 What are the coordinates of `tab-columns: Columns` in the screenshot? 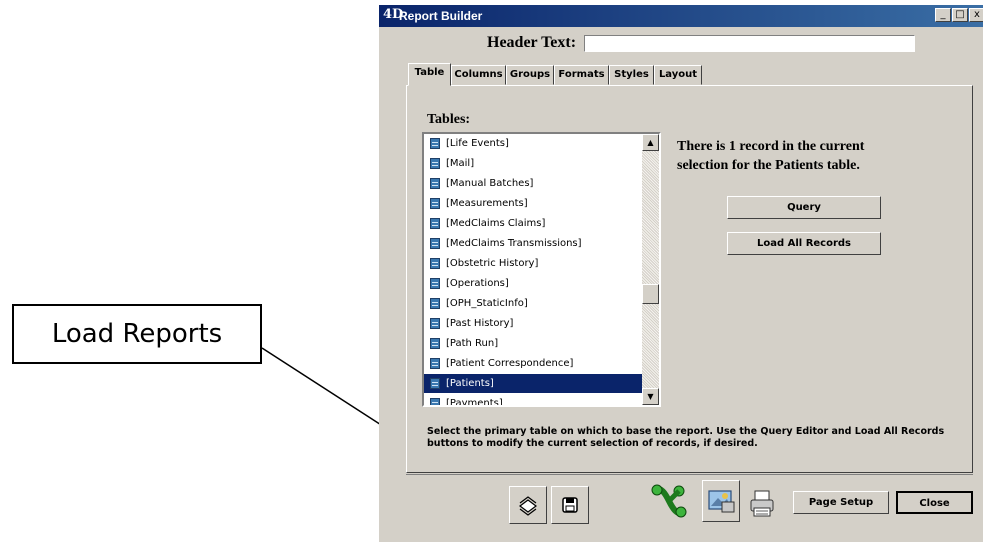 It's located at (478, 75).